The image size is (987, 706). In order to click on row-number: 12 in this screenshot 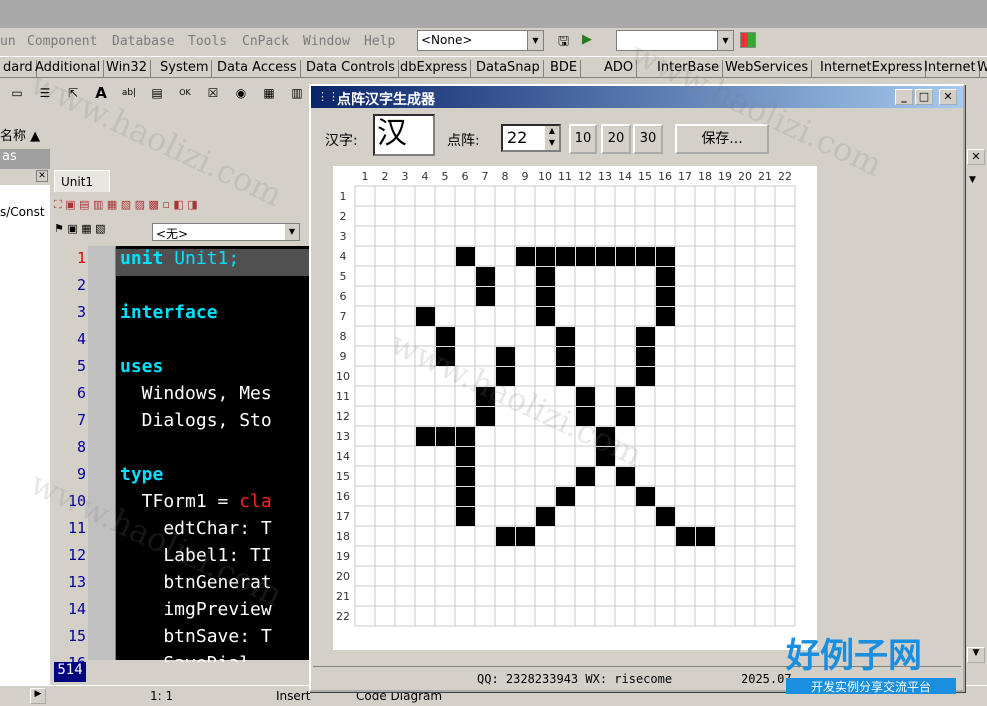, I will do `click(343, 416)`.